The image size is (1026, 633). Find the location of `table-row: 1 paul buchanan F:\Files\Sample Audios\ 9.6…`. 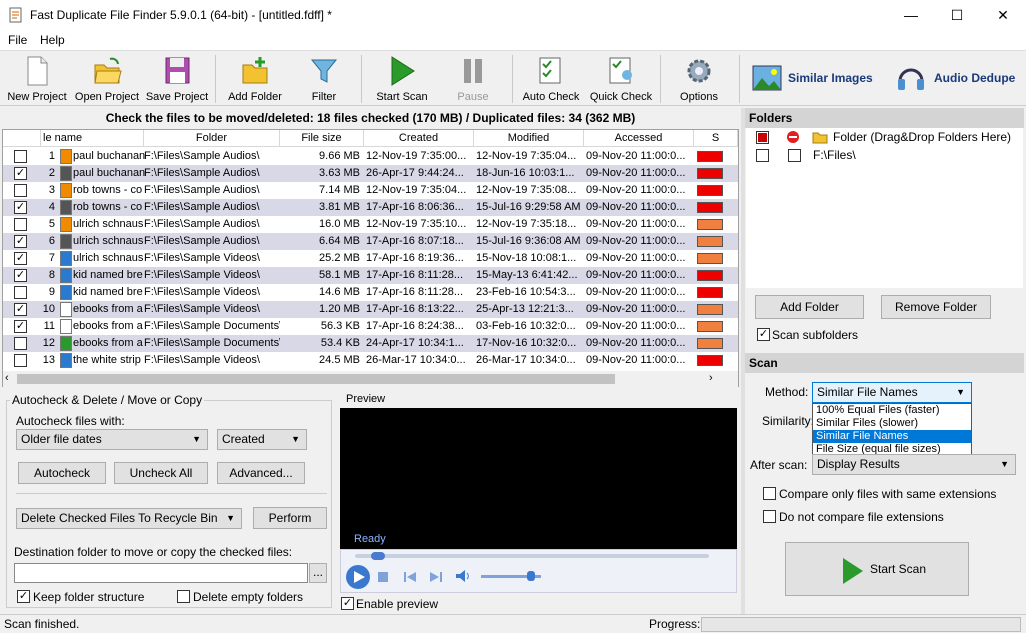

table-row: 1 paul buchanan F:\Files\Sample Audios\ 9.6… is located at coordinates (370, 156).